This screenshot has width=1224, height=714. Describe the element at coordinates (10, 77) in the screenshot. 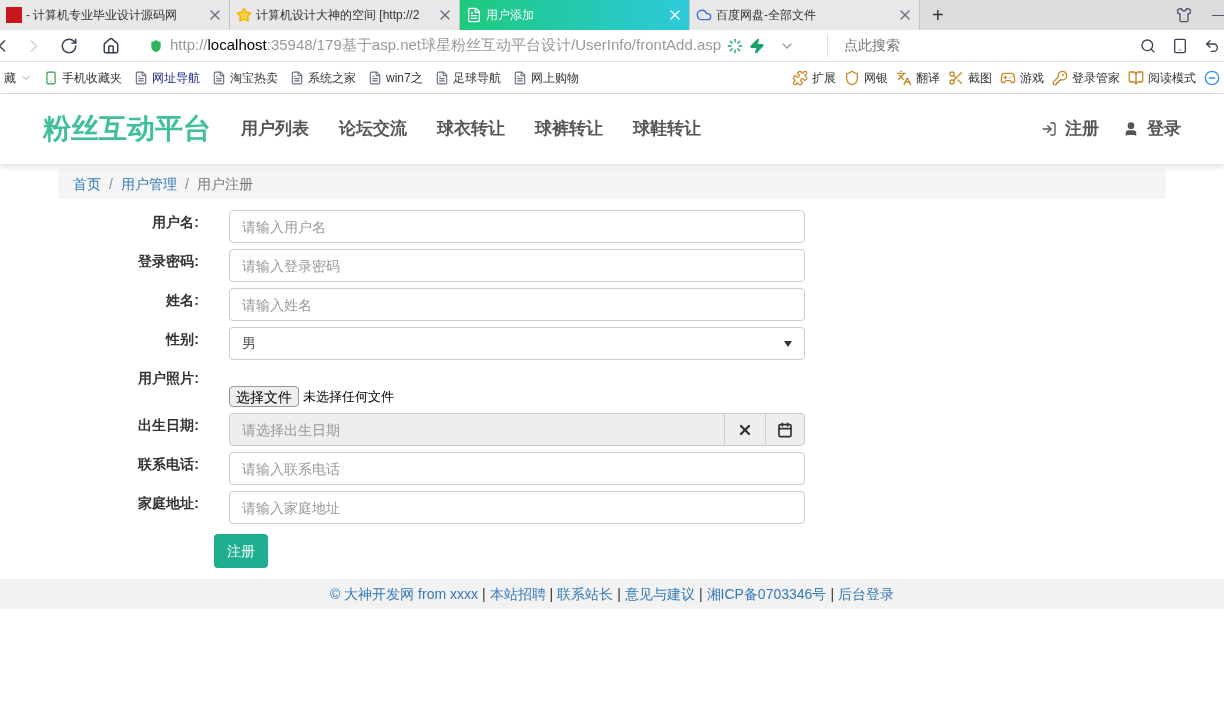

I see `bookmark-link: 藏` at that location.